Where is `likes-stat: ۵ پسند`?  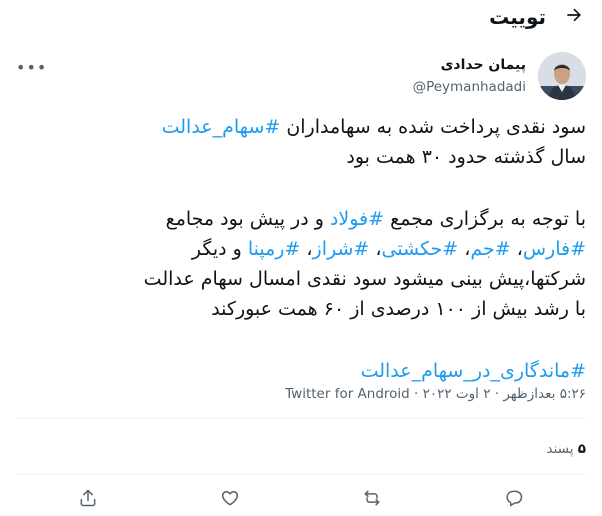
likes-stat: ۵ پسند is located at coordinates (566, 449).